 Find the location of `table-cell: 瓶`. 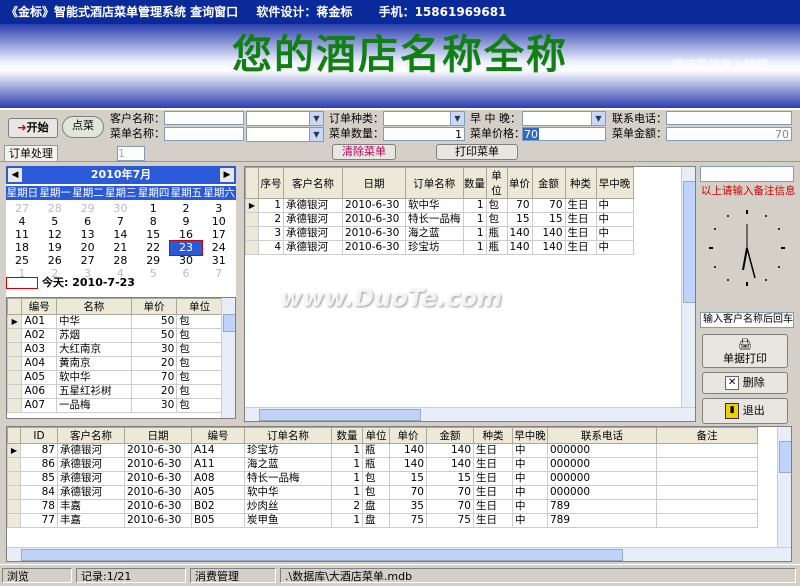

table-cell: 瓶 is located at coordinates (496, 247).